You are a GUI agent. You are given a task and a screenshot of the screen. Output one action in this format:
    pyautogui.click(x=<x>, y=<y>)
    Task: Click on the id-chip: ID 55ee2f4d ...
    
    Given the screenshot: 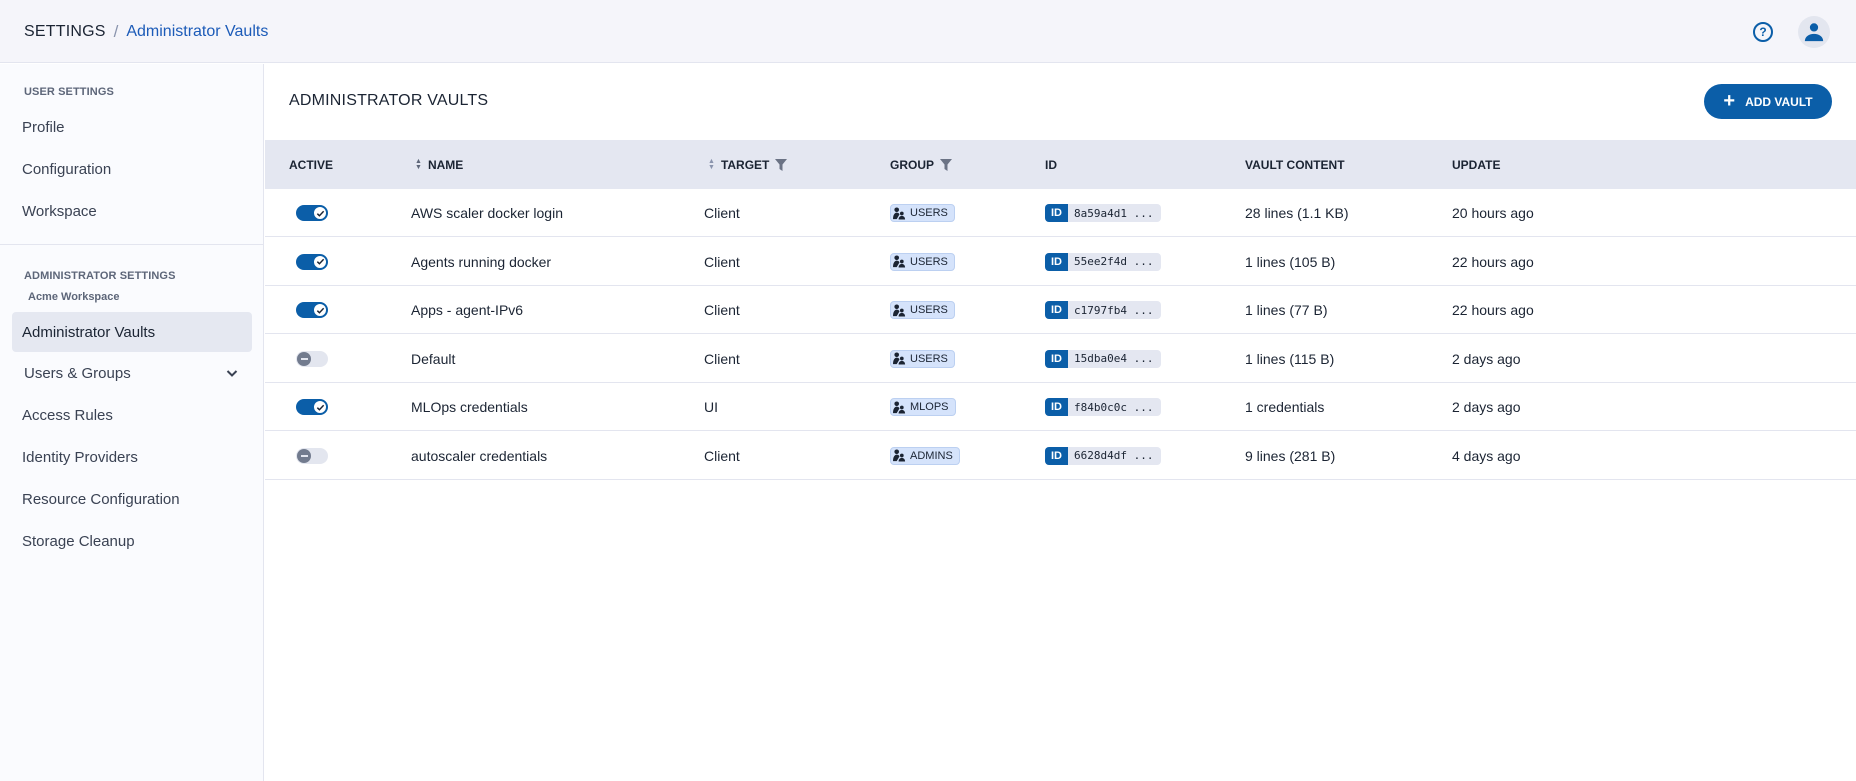 What is the action you would take?
    pyautogui.click(x=1103, y=261)
    